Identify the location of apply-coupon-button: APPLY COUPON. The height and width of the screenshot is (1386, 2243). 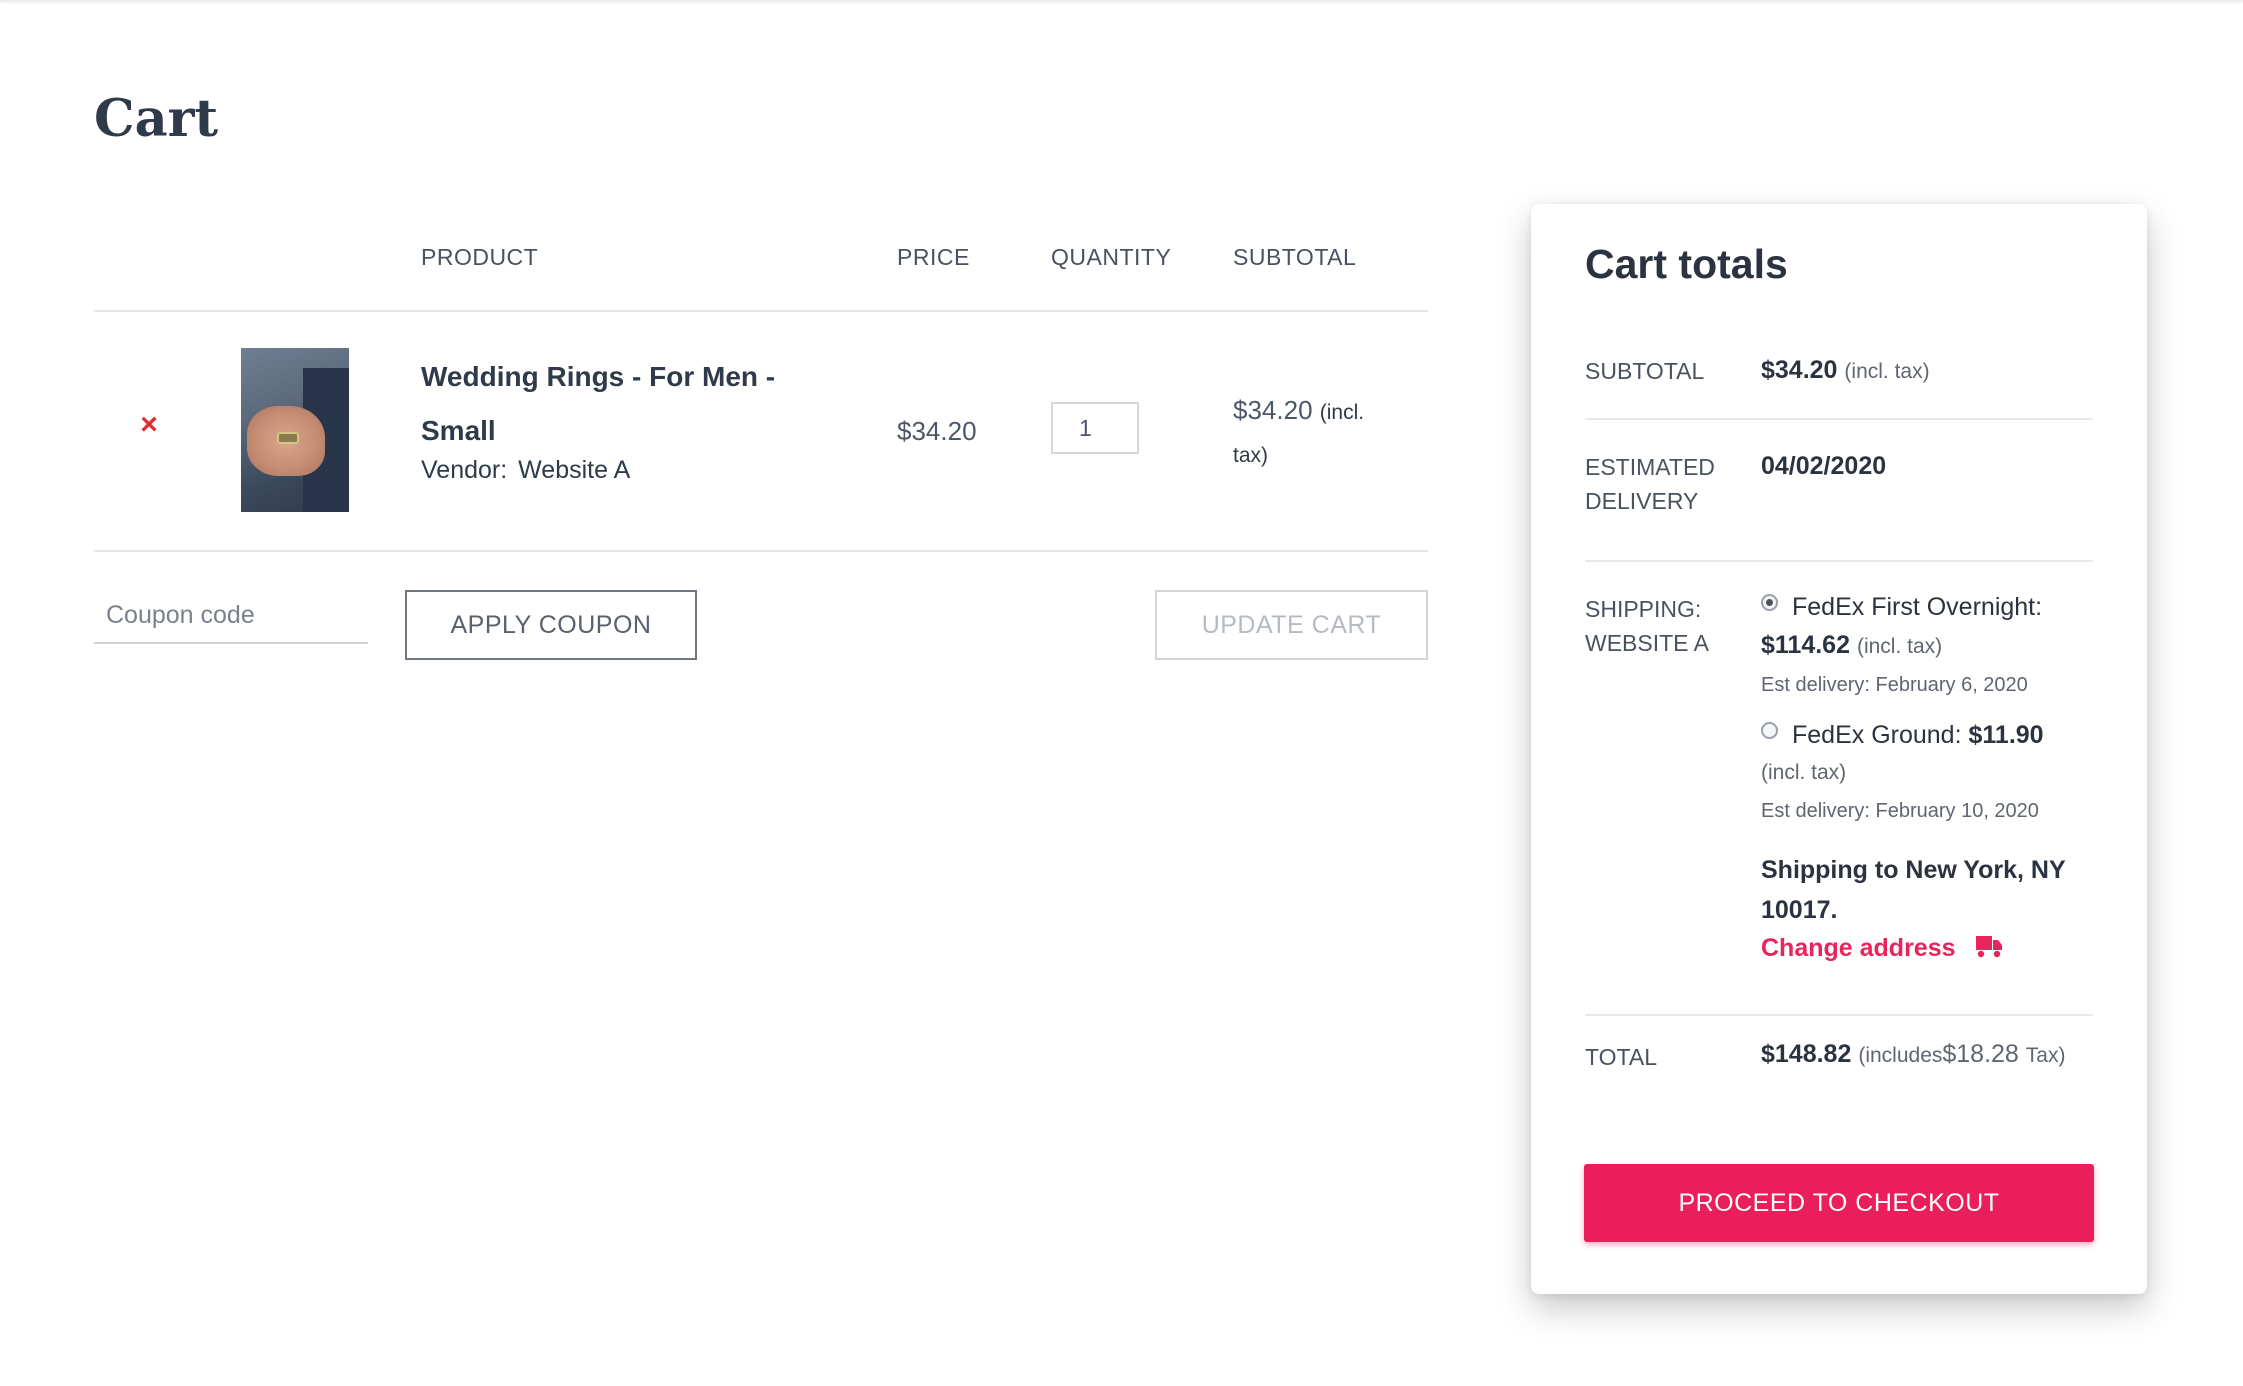
(551, 625).